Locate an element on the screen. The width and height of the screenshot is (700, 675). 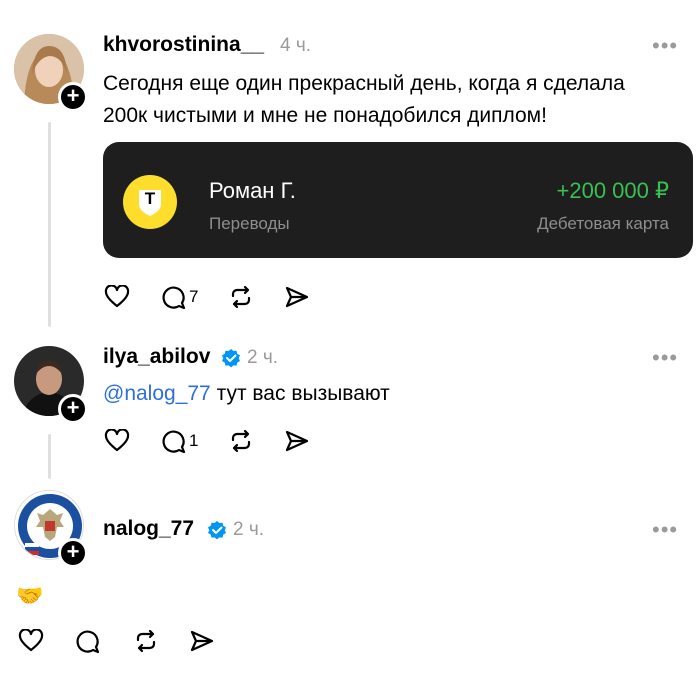
reply-count: 1 is located at coordinates (194, 440).